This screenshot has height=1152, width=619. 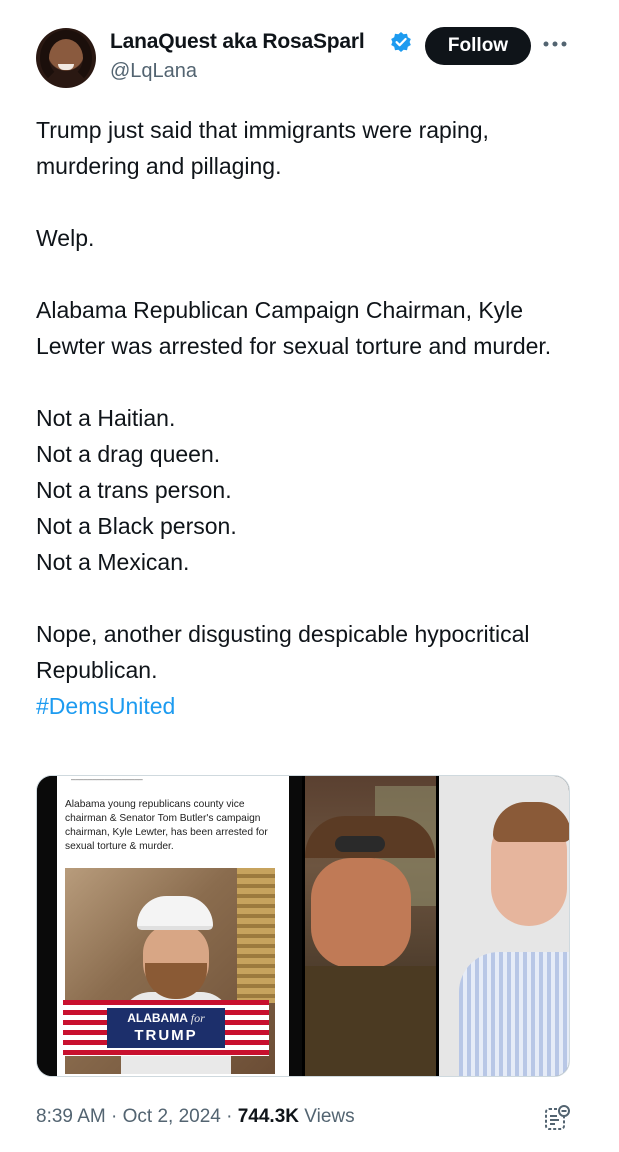 What do you see at coordinates (327, 1116) in the screenshot?
I see `views-label: Views` at bounding box center [327, 1116].